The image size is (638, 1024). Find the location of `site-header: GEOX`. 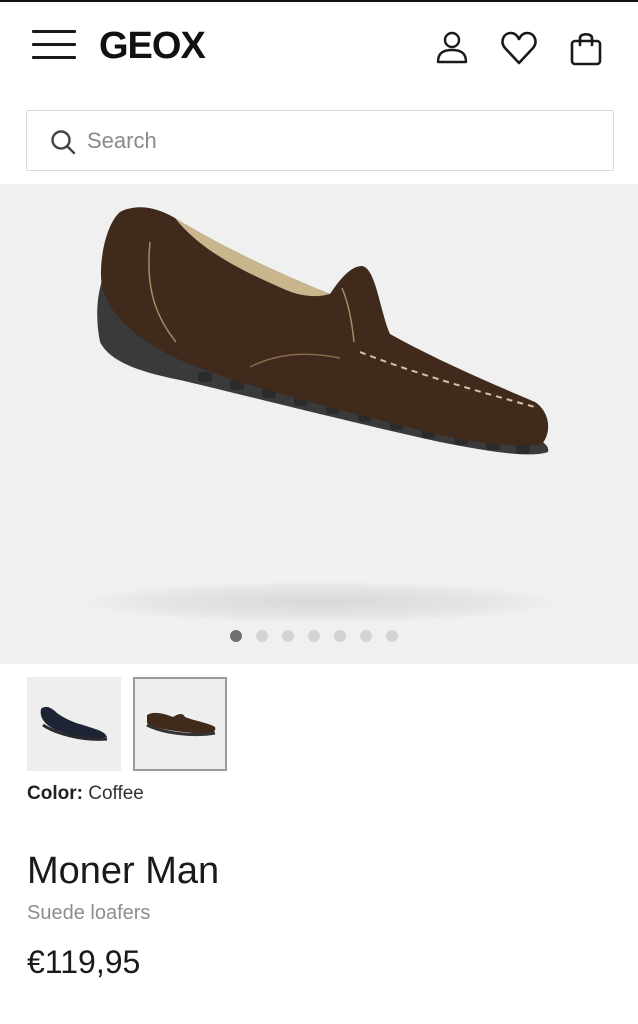

site-header: GEOX is located at coordinates (319, 48).